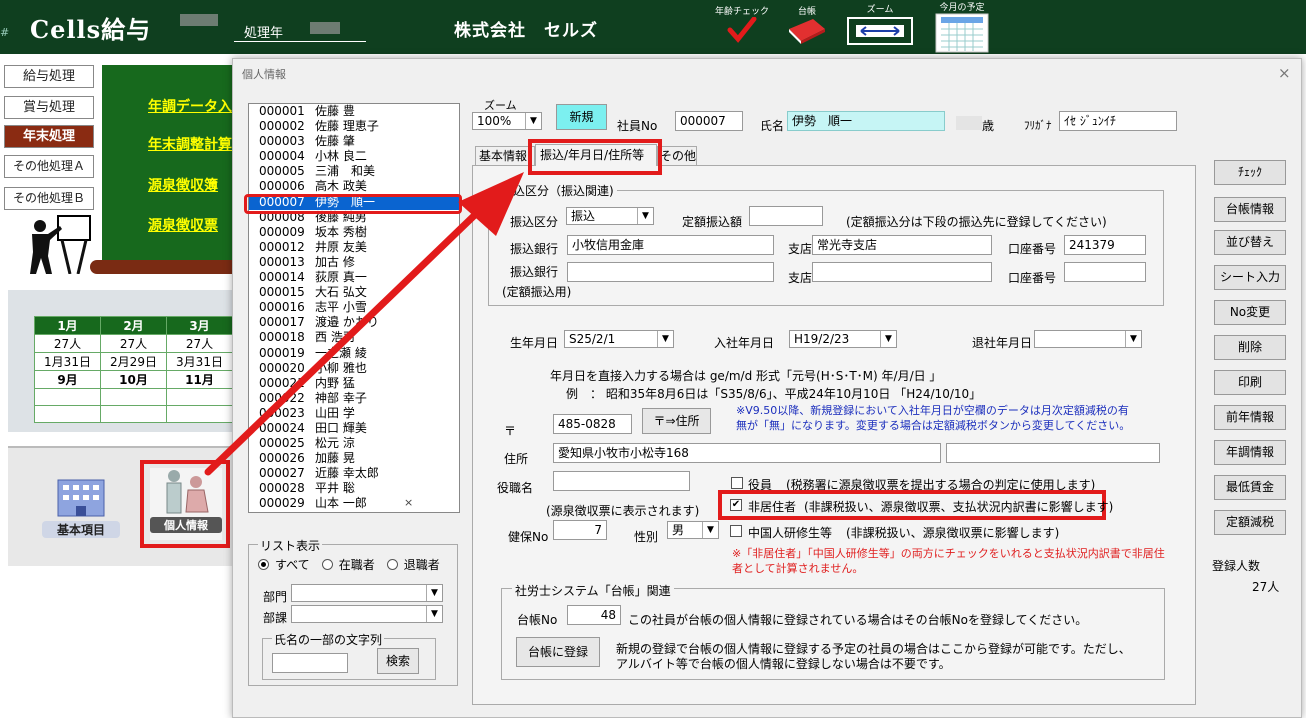 The image size is (1306, 718). What do you see at coordinates (1250, 382) in the screenshot?
I see `print-button: 印刷` at bounding box center [1250, 382].